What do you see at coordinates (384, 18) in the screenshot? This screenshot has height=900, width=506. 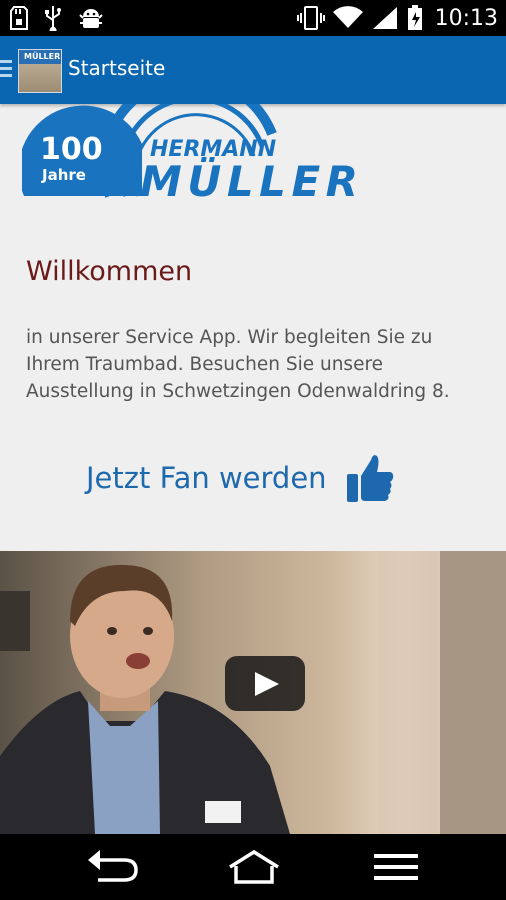 I see `signal-icon` at bounding box center [384, 18].